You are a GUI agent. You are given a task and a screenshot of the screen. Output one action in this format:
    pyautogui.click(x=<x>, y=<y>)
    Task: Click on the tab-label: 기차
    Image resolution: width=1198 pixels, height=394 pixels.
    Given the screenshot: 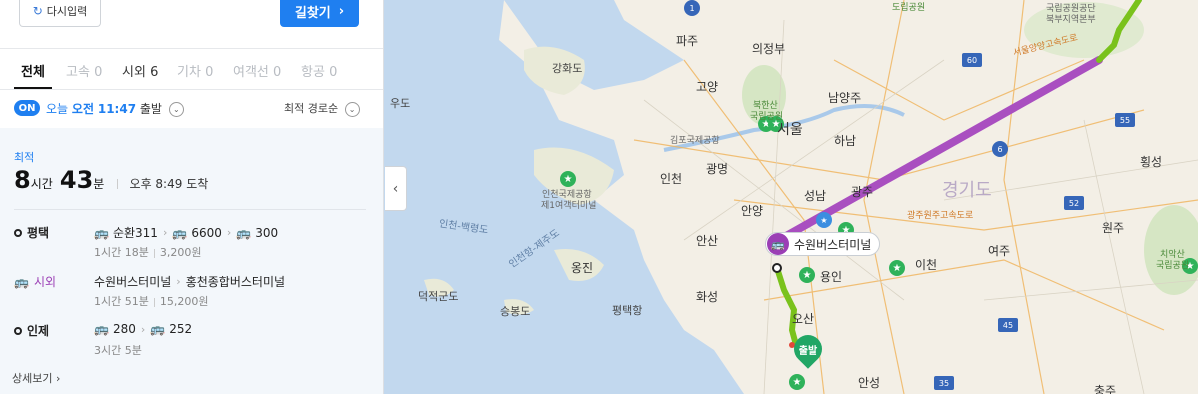 What is the action you would take?
    pyautogui.click(x=189, y=72)
    